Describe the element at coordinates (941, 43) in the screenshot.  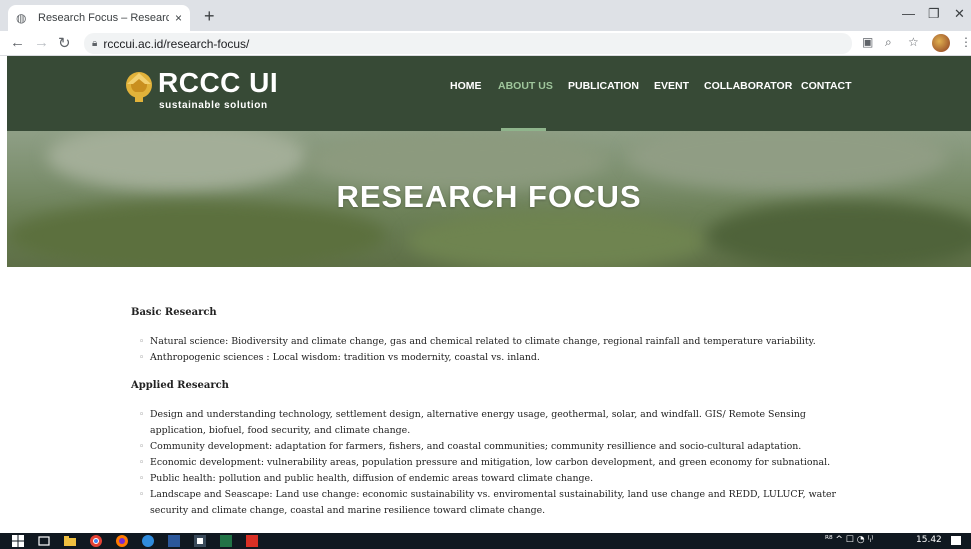
I see `profile-avatar` at that location.